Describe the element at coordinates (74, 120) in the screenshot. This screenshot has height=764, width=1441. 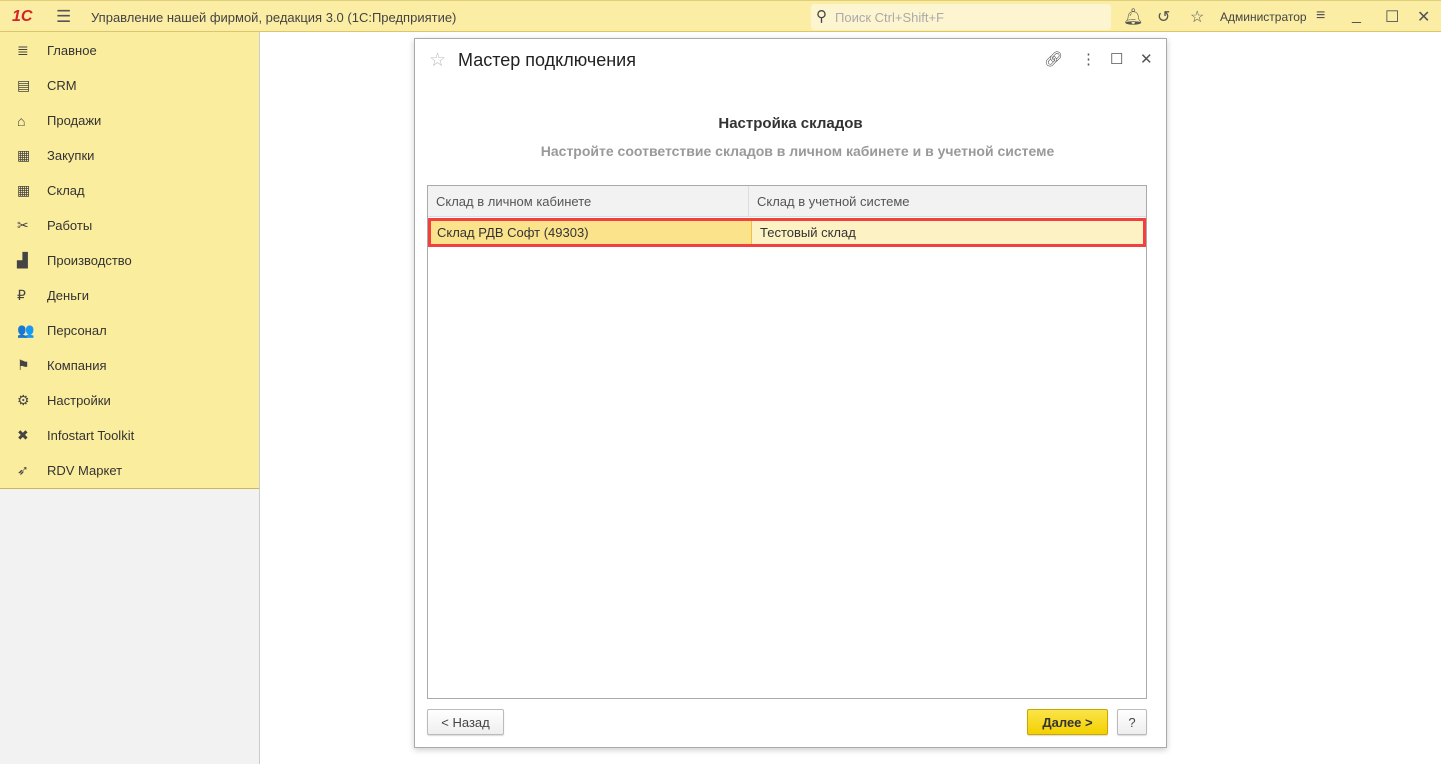
I see `sidebar-item-label: Продажи` at that location.